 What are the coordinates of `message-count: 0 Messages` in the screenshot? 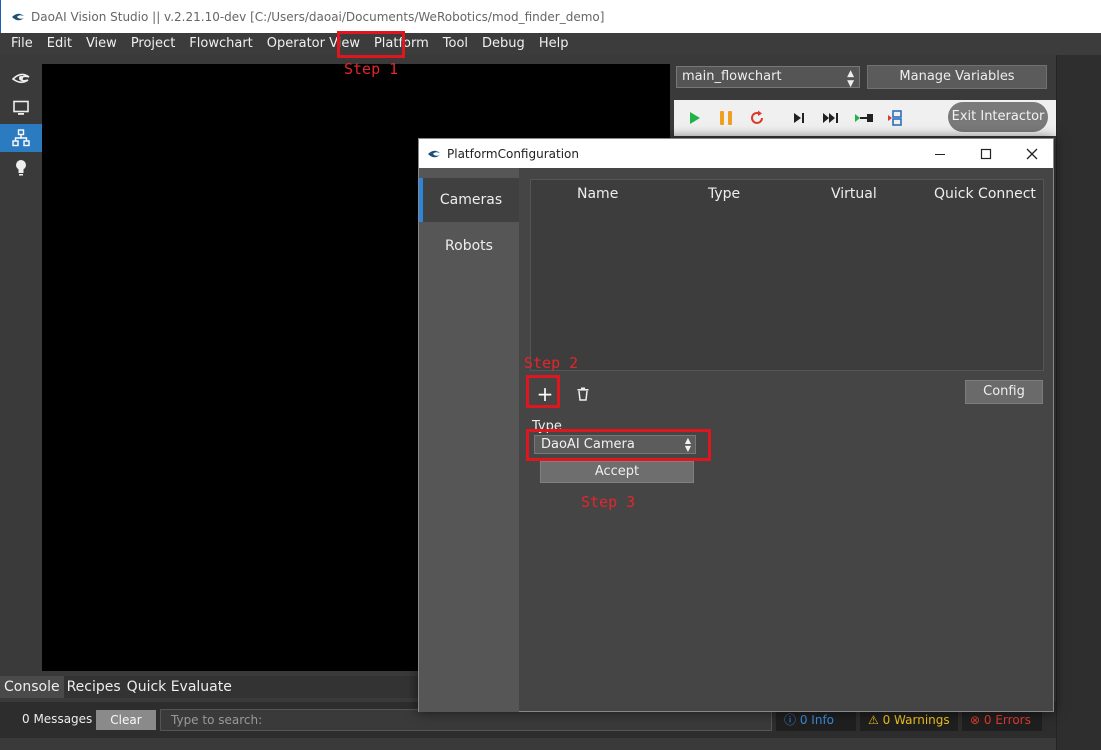 It's located at (57, 719).